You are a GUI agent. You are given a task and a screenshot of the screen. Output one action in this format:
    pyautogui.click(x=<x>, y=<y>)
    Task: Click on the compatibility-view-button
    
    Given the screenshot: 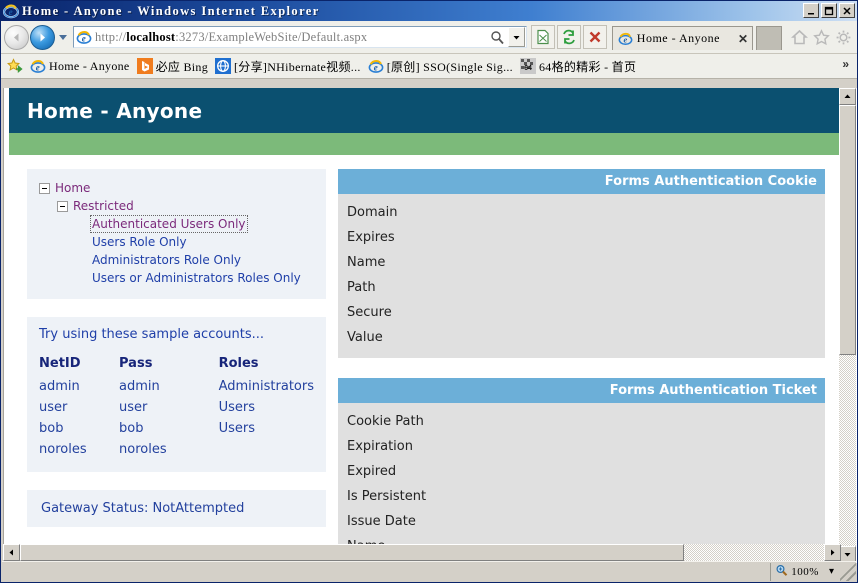 What is the action you would take?
    pyautogui.click(x=542, y=37)
    